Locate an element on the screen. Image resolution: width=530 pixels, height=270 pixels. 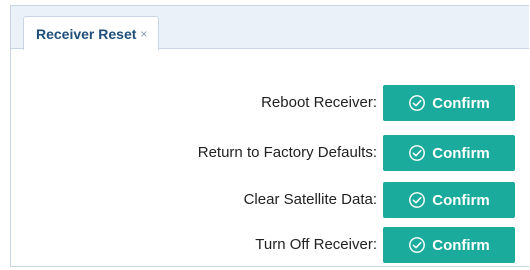
reboot-receiver-label: Reboot Receiver: is located at coordinates (319, 102).